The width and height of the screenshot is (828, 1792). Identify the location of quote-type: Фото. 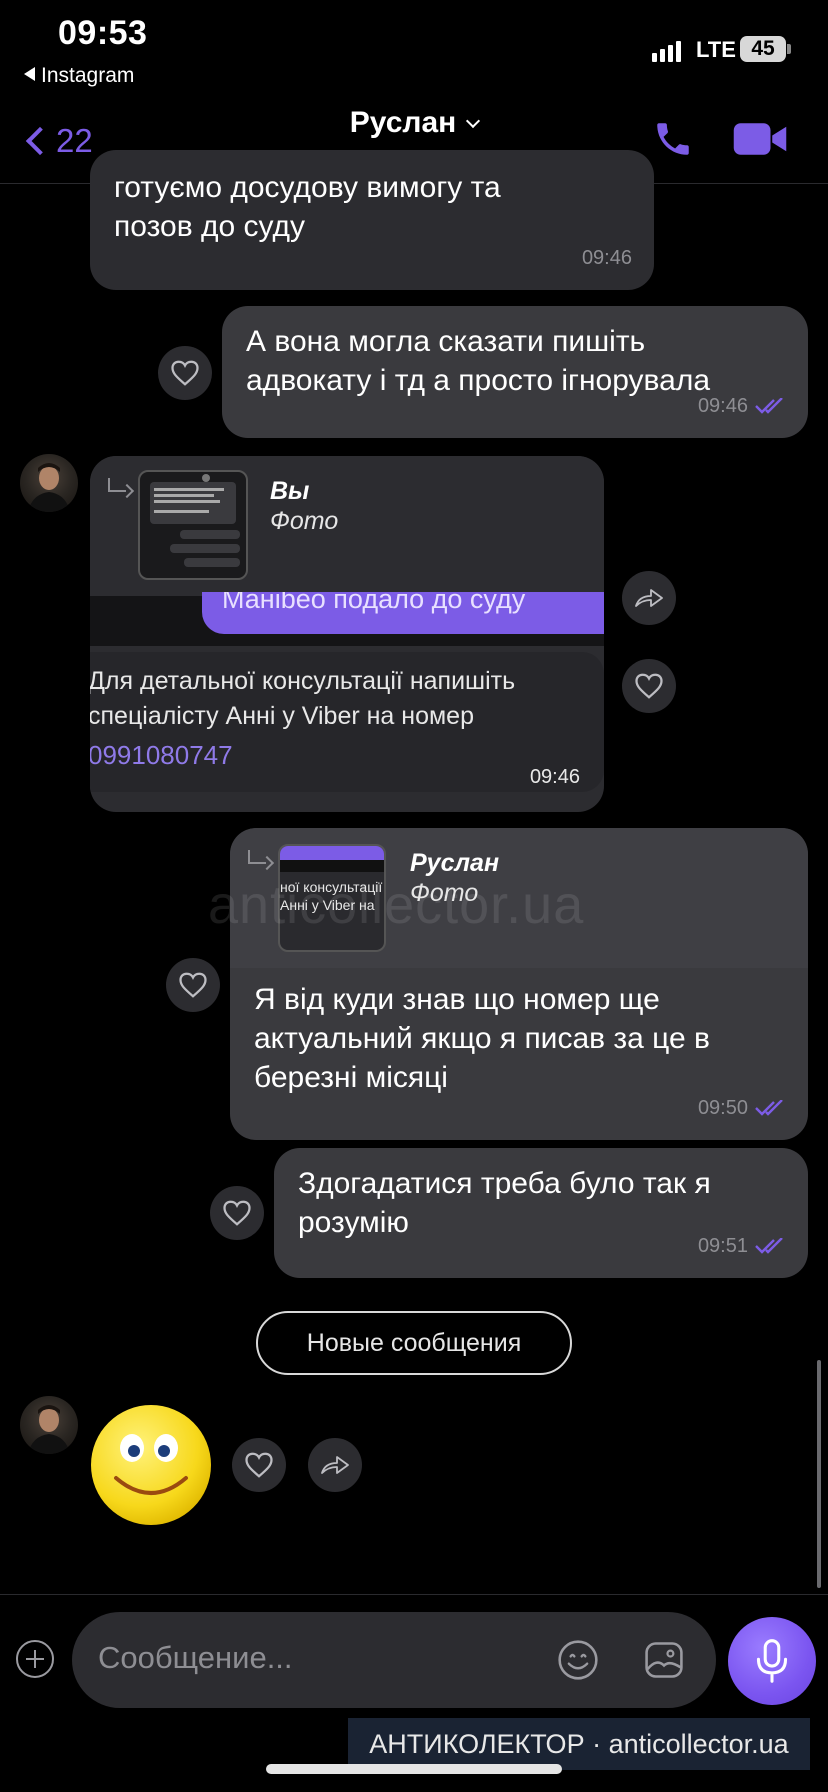
(304, 521).